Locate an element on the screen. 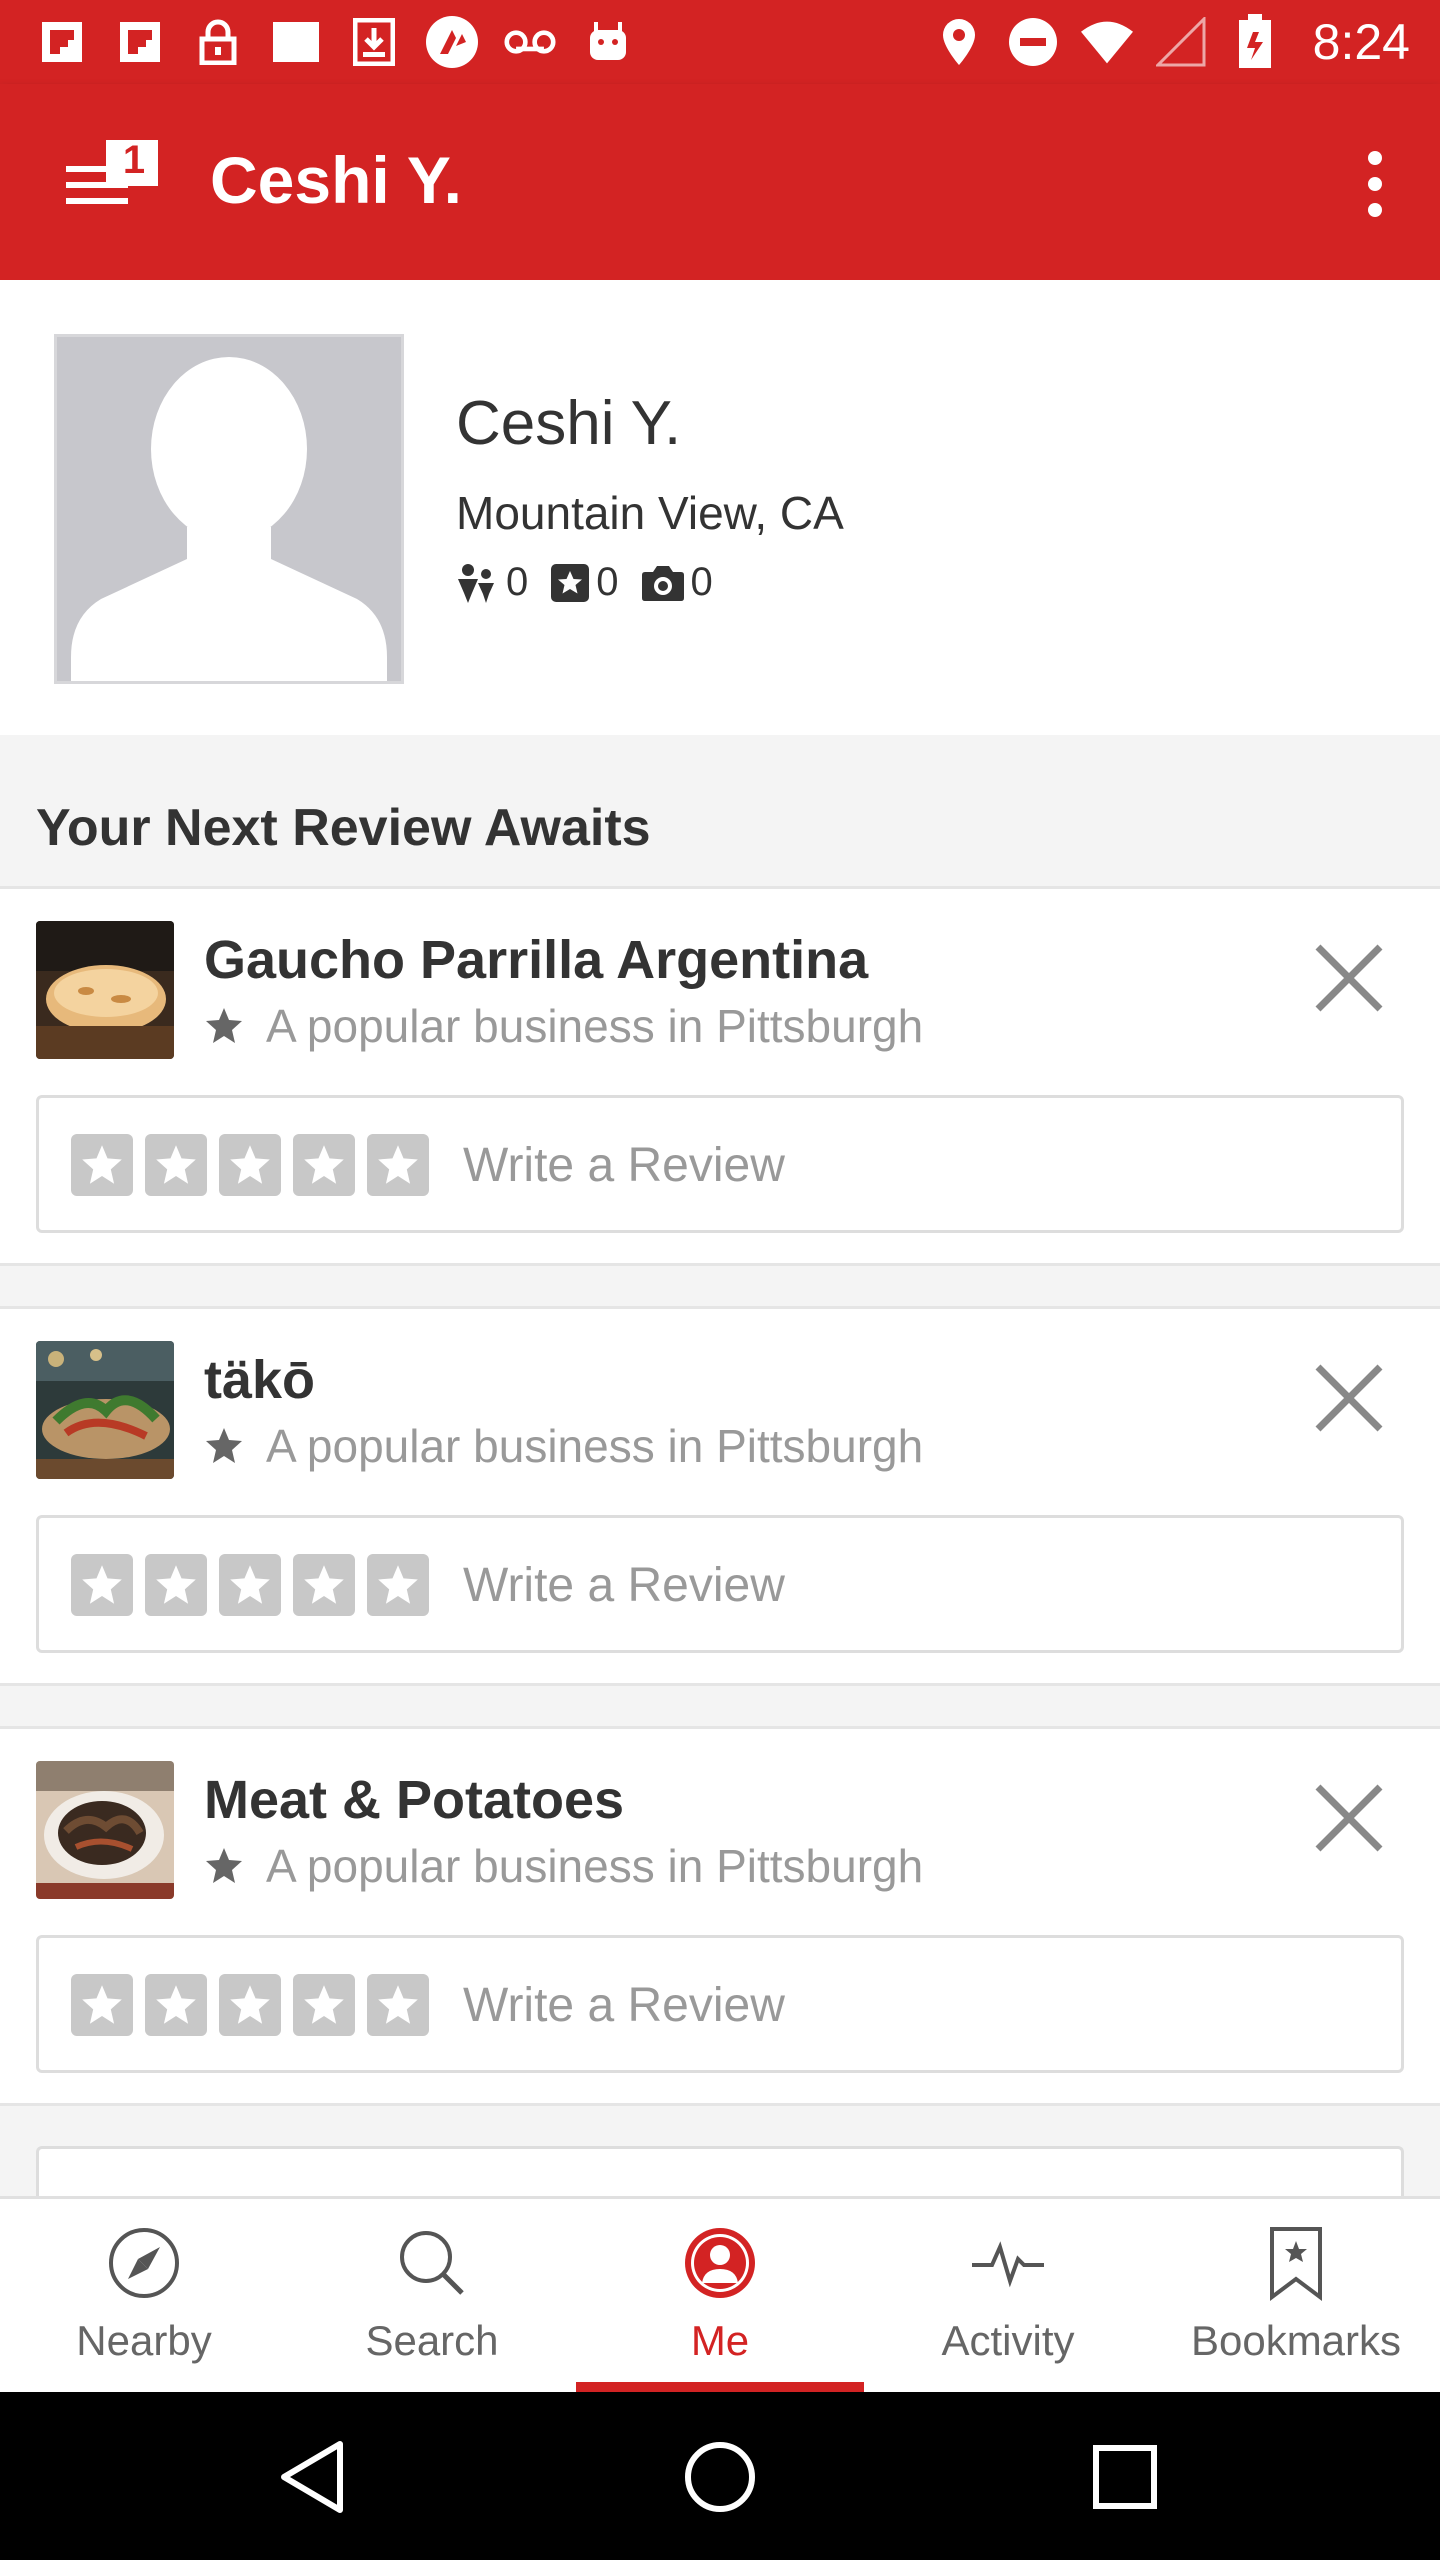 The height and width of the screenshot is (2560, 1440). camera-icon is located at coordinates (662, 583).